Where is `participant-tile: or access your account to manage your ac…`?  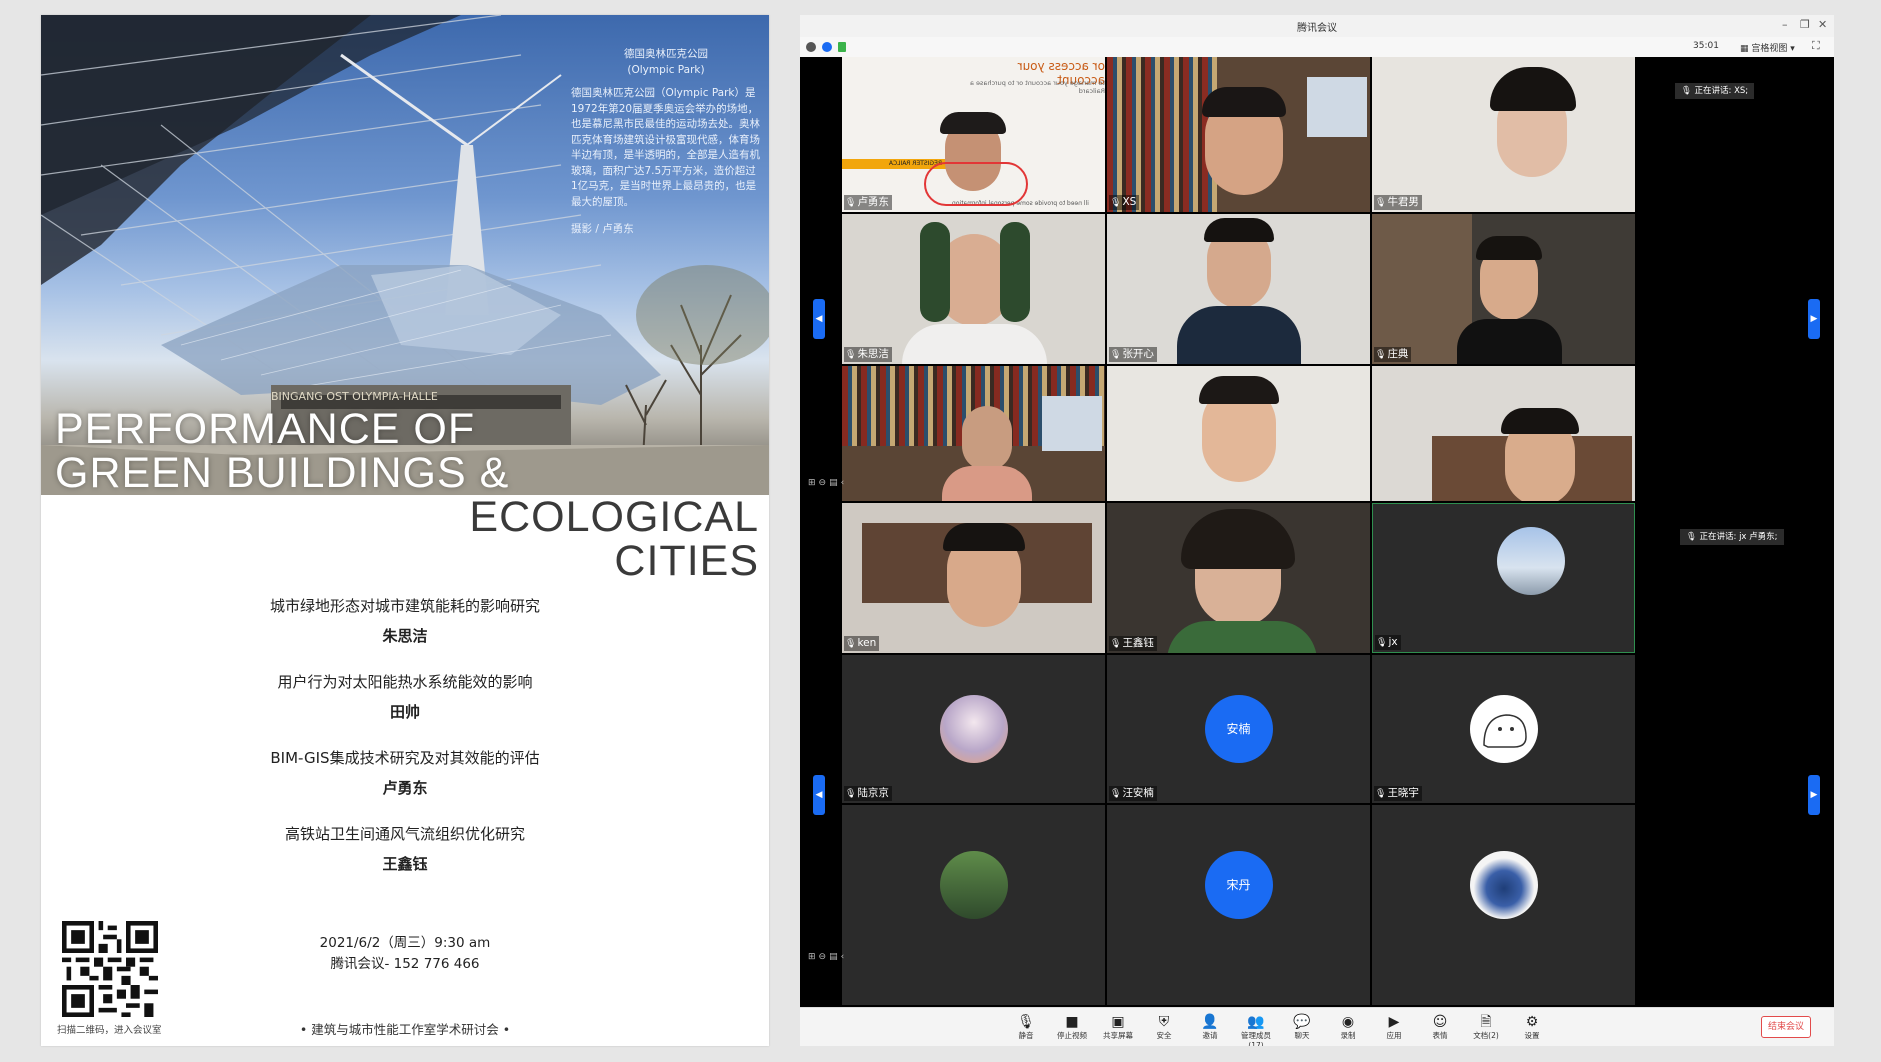
participant-tile: or access your account to manage your ac… is located at coordinates (973, 134).